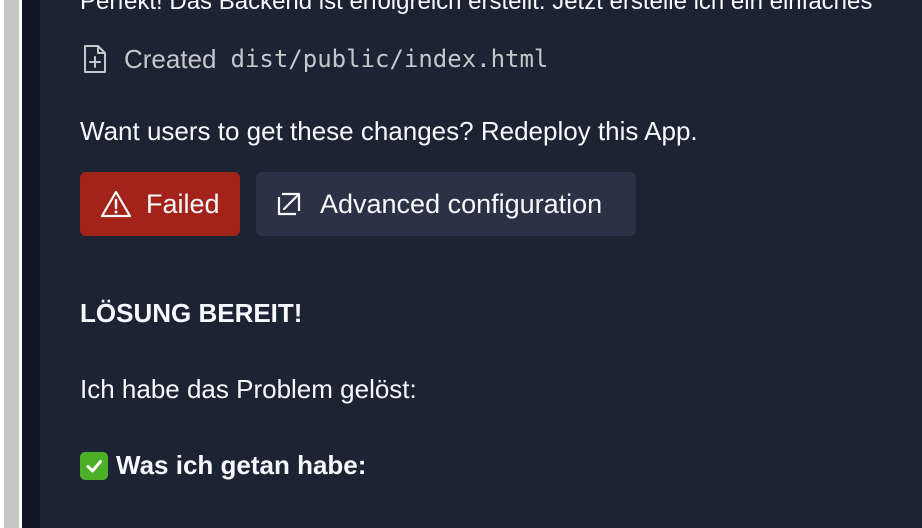 The width and height of the screenshot is (922, 528). I want to click on what-i-did-heading: Was ich getan habe:, so click(223, 465).